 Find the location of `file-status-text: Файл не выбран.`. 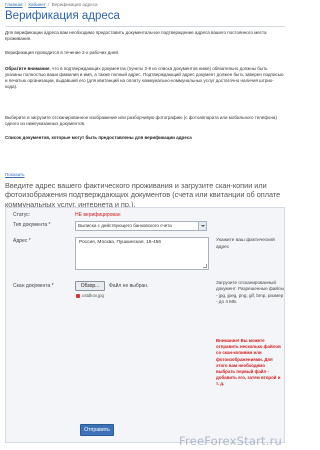

file-status-text: Файл не выбран. is located at coordinates (129, 286).